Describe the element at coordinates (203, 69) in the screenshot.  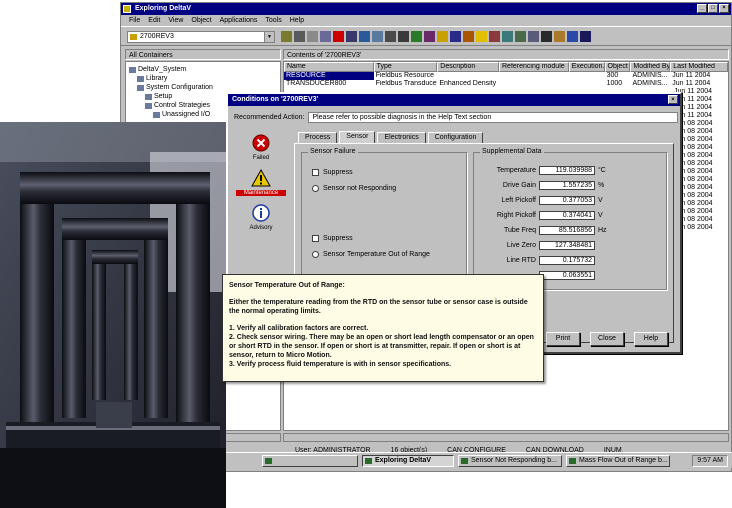
I see `tree-item-deltav-system: DeltaV_System` at that location.